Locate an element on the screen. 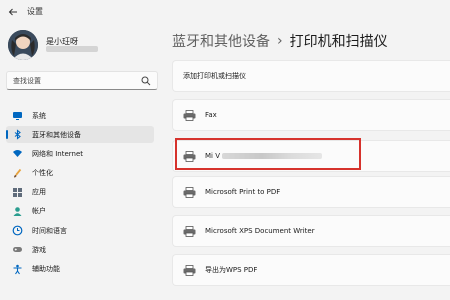 The height and width of the screenshot is (300, 450). sidebar-item-apps: 应用 is located at coordinates (80, 192).